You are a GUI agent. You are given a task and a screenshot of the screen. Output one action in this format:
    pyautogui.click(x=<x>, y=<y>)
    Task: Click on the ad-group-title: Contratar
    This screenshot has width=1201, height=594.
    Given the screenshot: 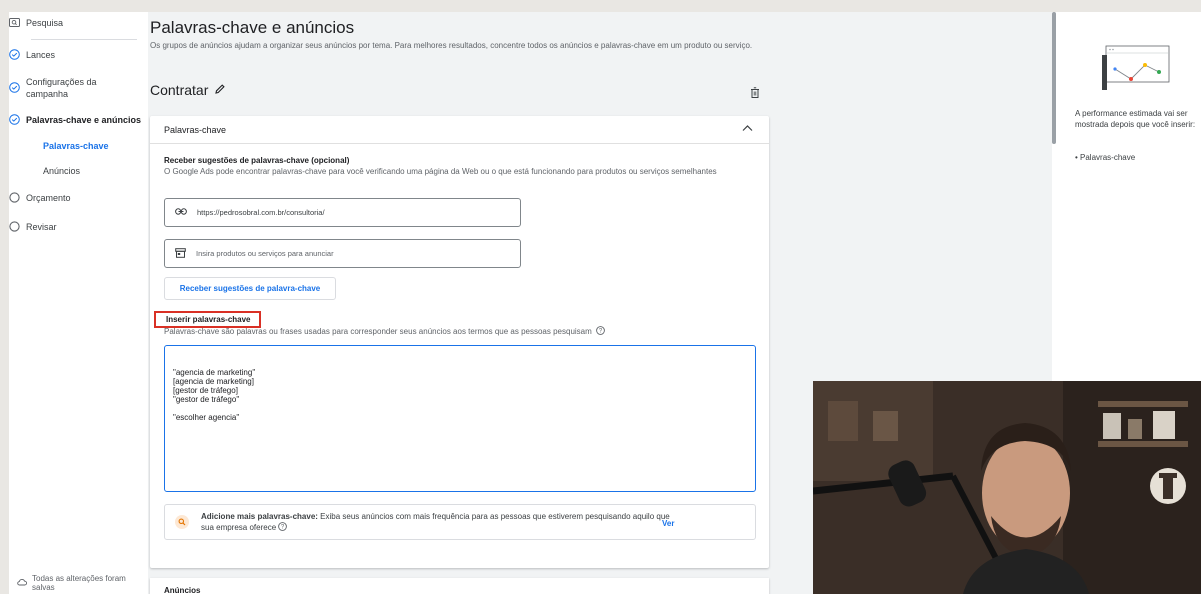 What is the action you would take?
    pyautogui.click(x=188, y=90)
    